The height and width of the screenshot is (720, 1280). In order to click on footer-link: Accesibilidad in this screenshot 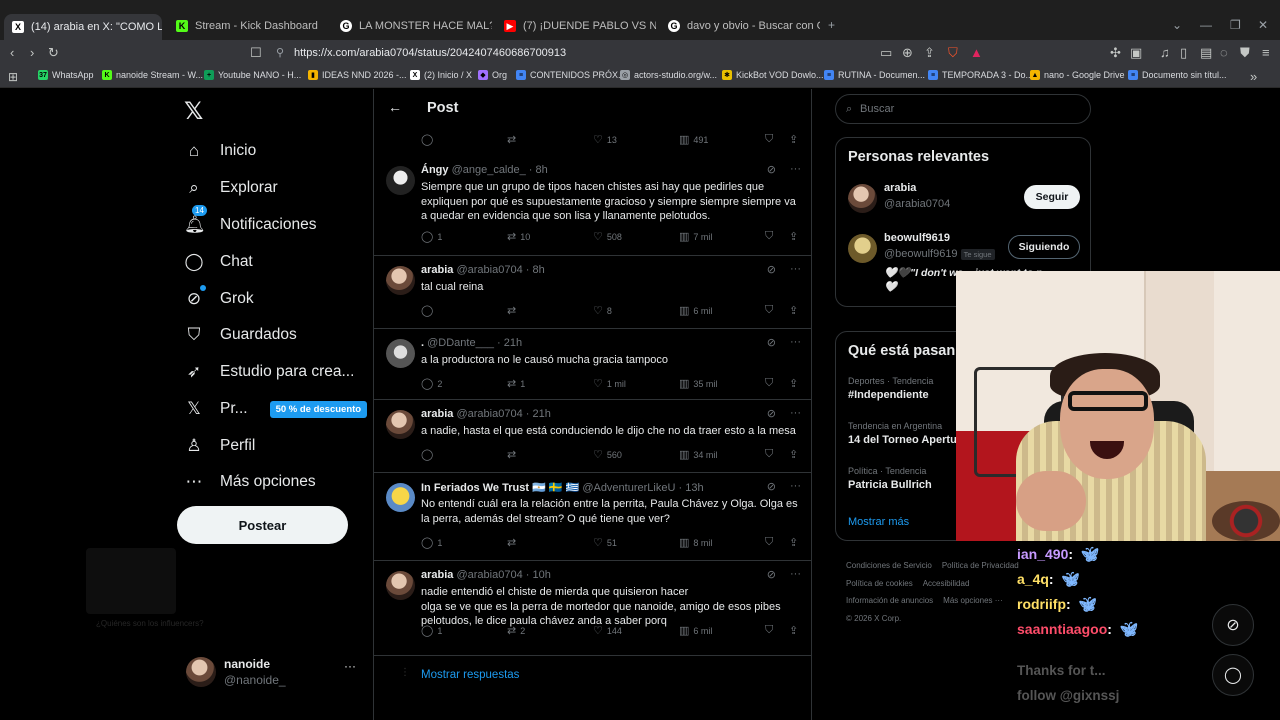, I will do `click(946, 583)`.